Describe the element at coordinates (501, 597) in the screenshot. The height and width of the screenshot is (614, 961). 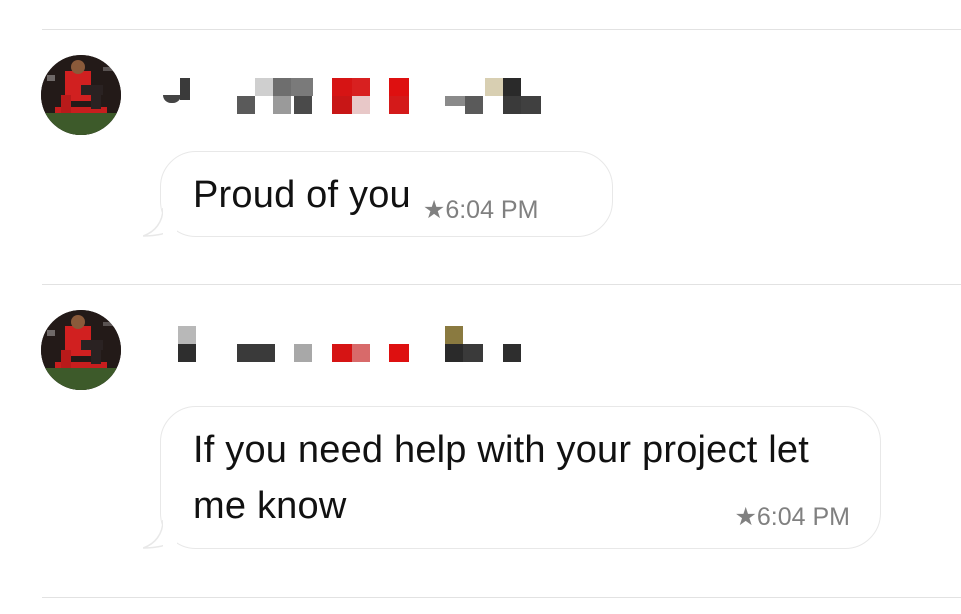
I see `divider-bottom` at that location.